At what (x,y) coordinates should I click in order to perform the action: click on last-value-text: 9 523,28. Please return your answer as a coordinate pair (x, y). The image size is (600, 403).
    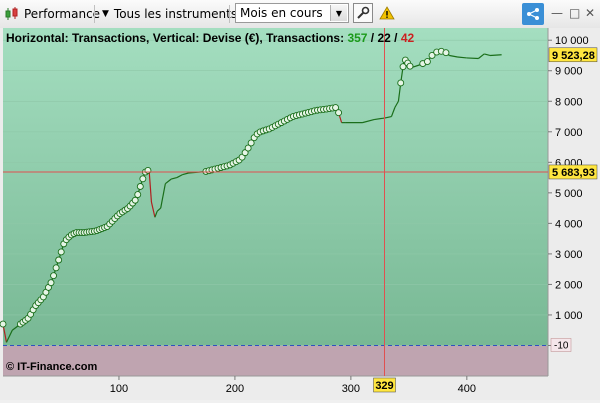
    Looking at the image, I should click on (573, 56).